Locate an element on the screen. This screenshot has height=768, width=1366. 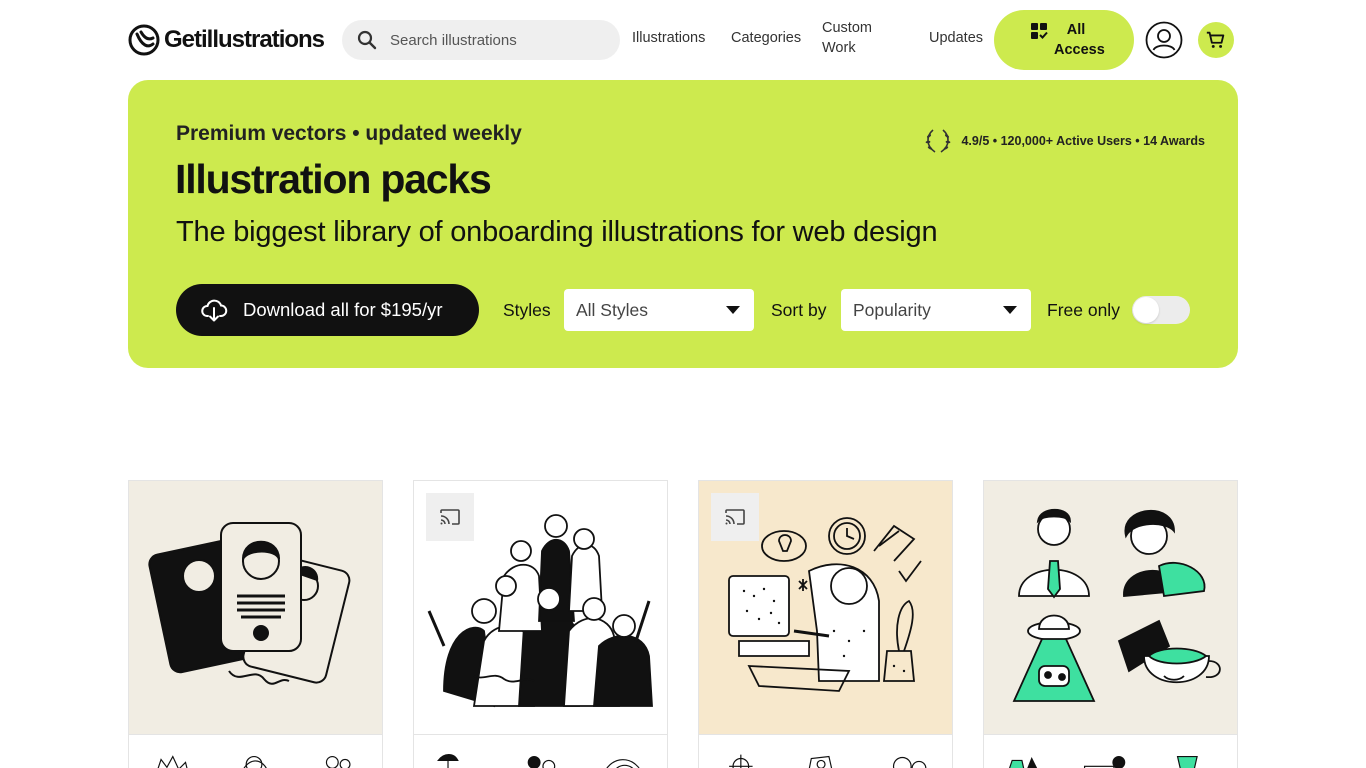
logo: Getillustrations is located at coordinates (226, 40).